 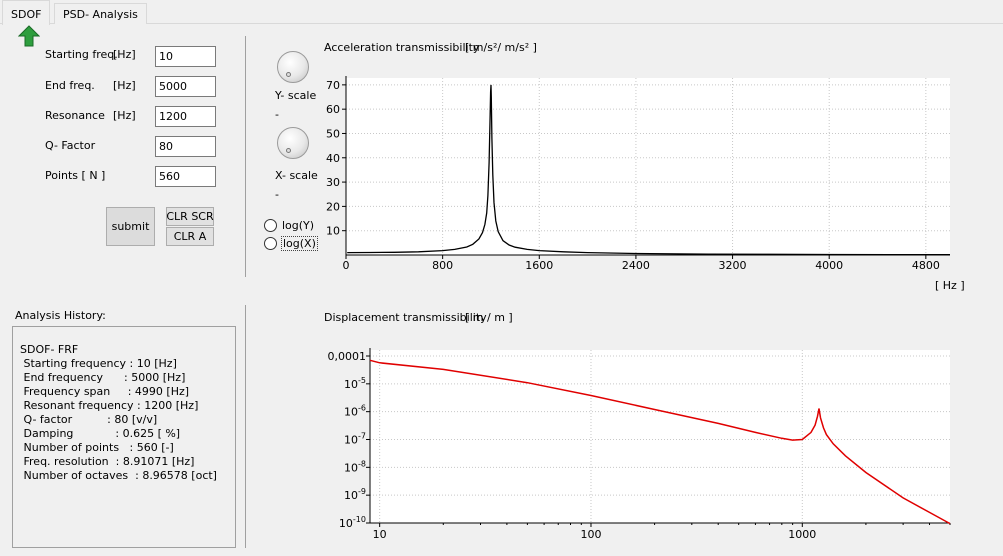 I want to click on start-freq-unit: [Hz], so click(x=124, y=54).